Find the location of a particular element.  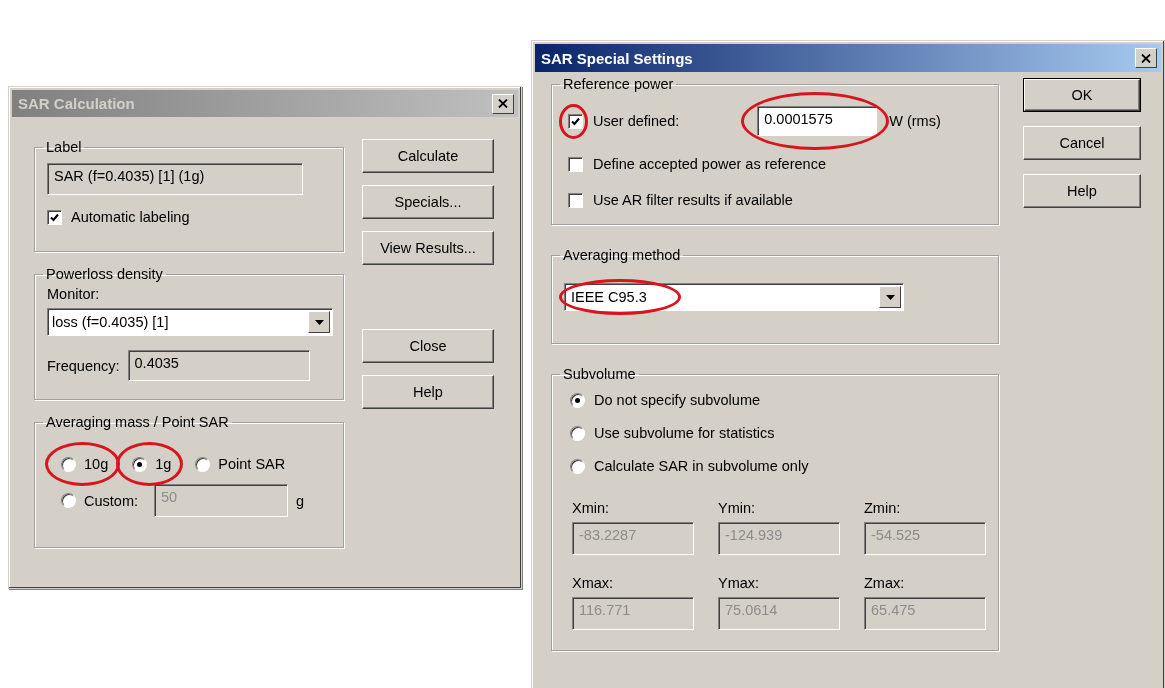

radio-label: Calculate SAR in subvolume only is located at coordinates (701, 466).